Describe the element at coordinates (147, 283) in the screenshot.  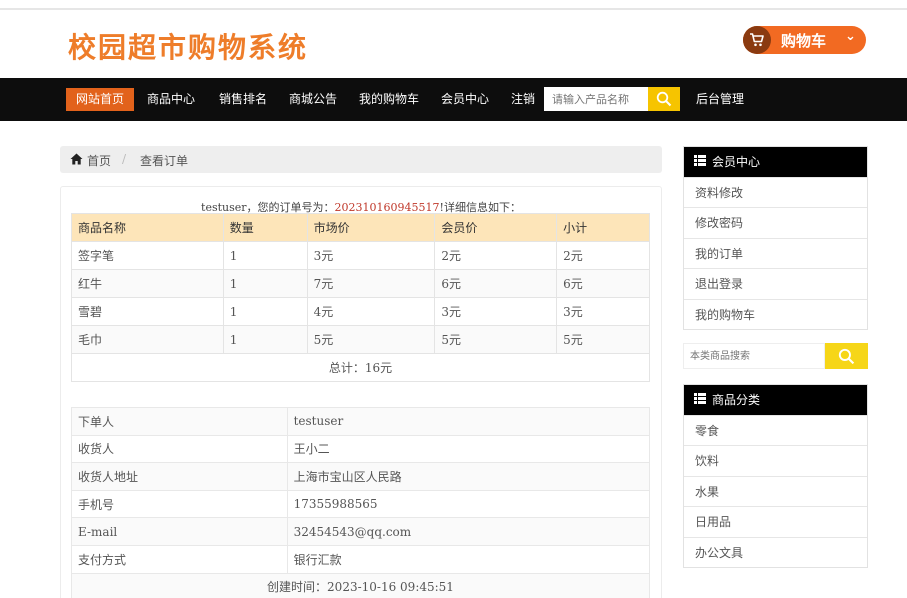
I see `item-name: 红牛` at that location.